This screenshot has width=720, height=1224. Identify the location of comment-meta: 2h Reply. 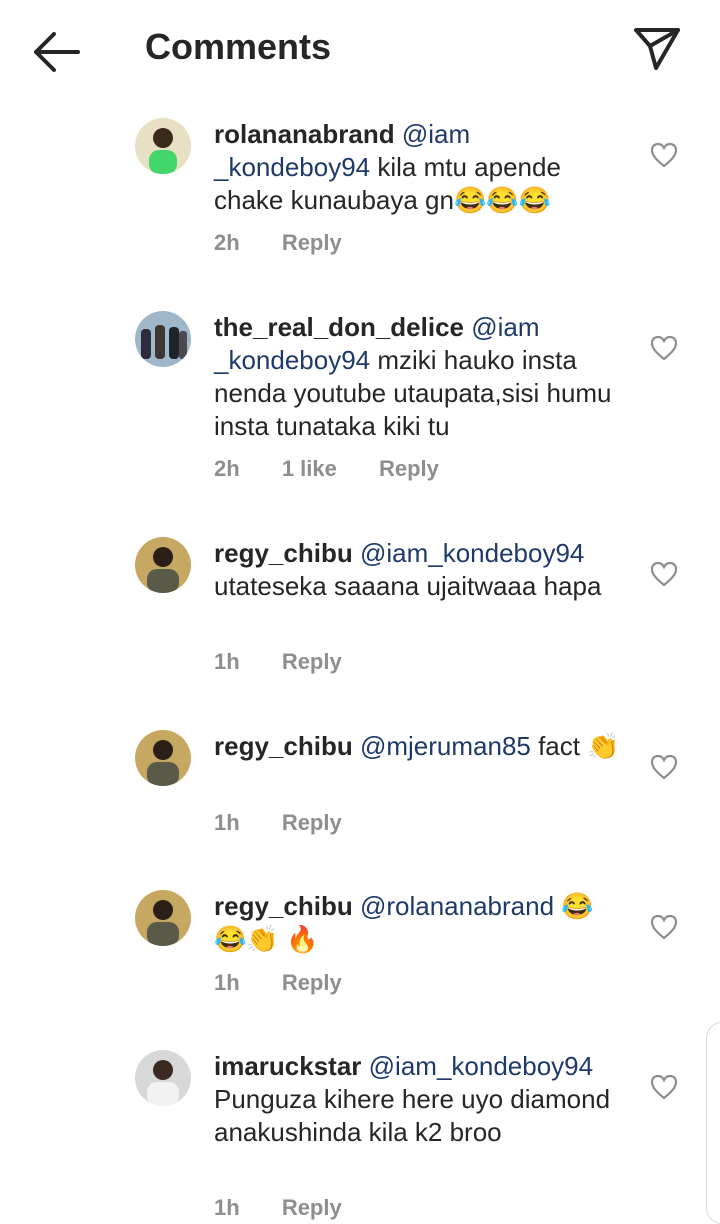
(296, 243).